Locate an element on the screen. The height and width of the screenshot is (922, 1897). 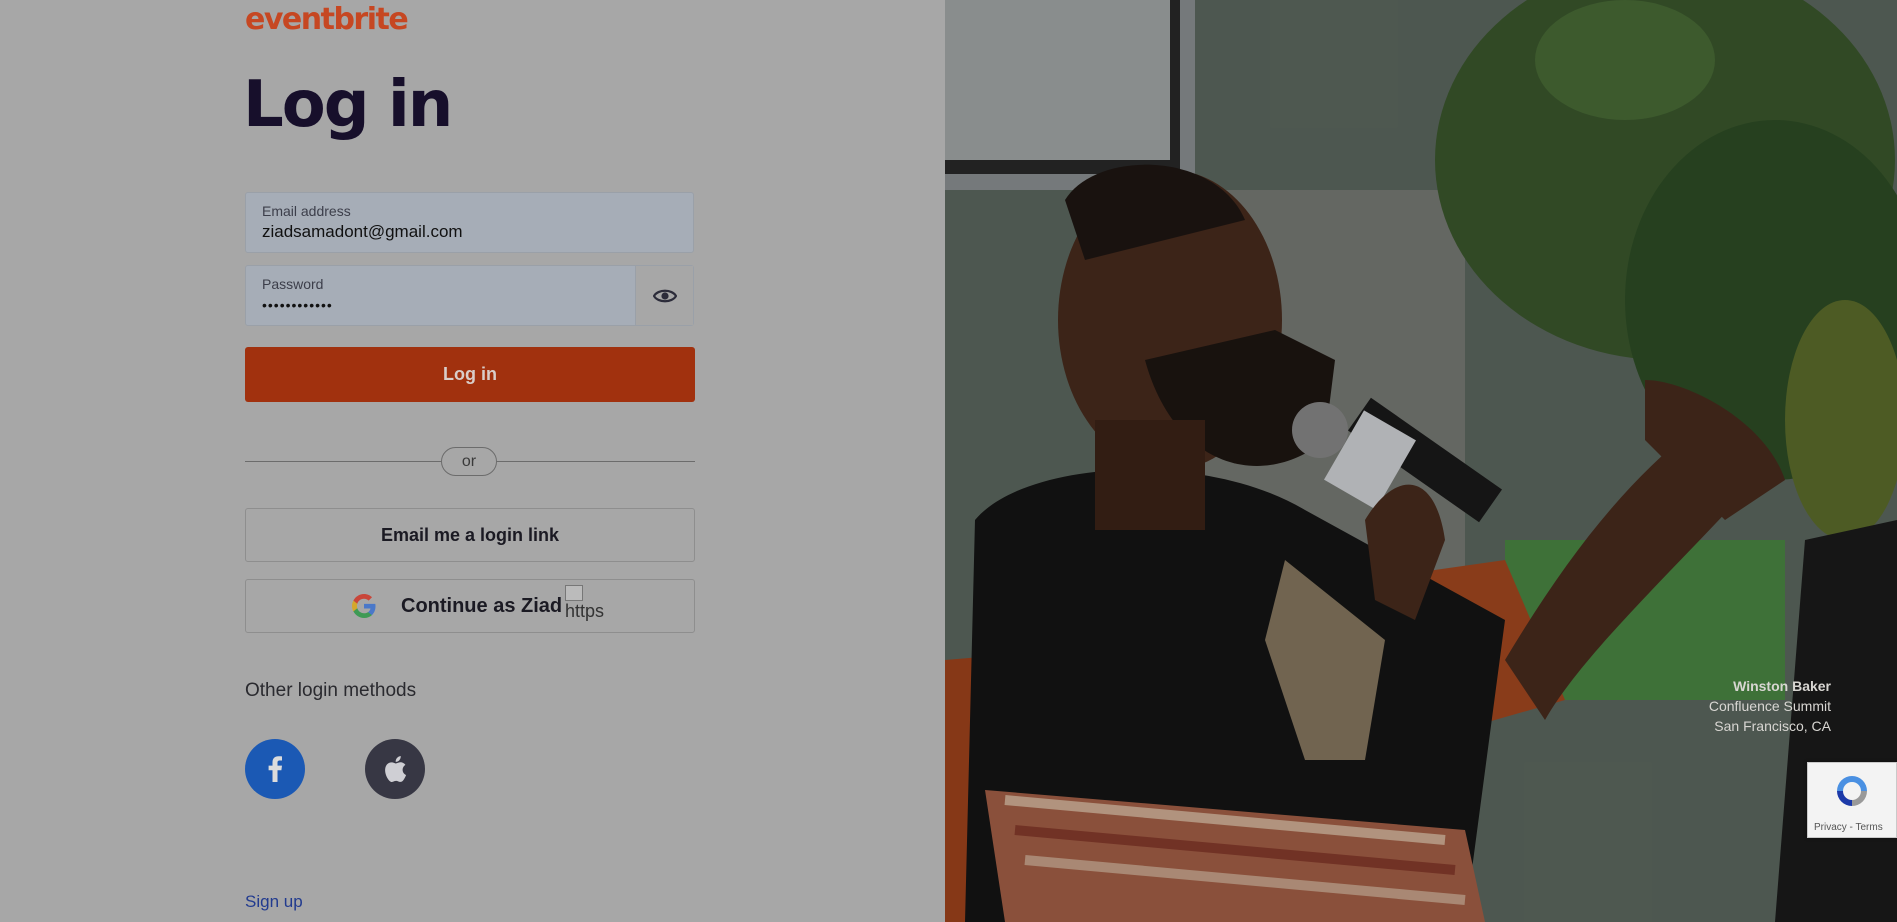
signup-link: Sign up is located at coordinates (274, 902).